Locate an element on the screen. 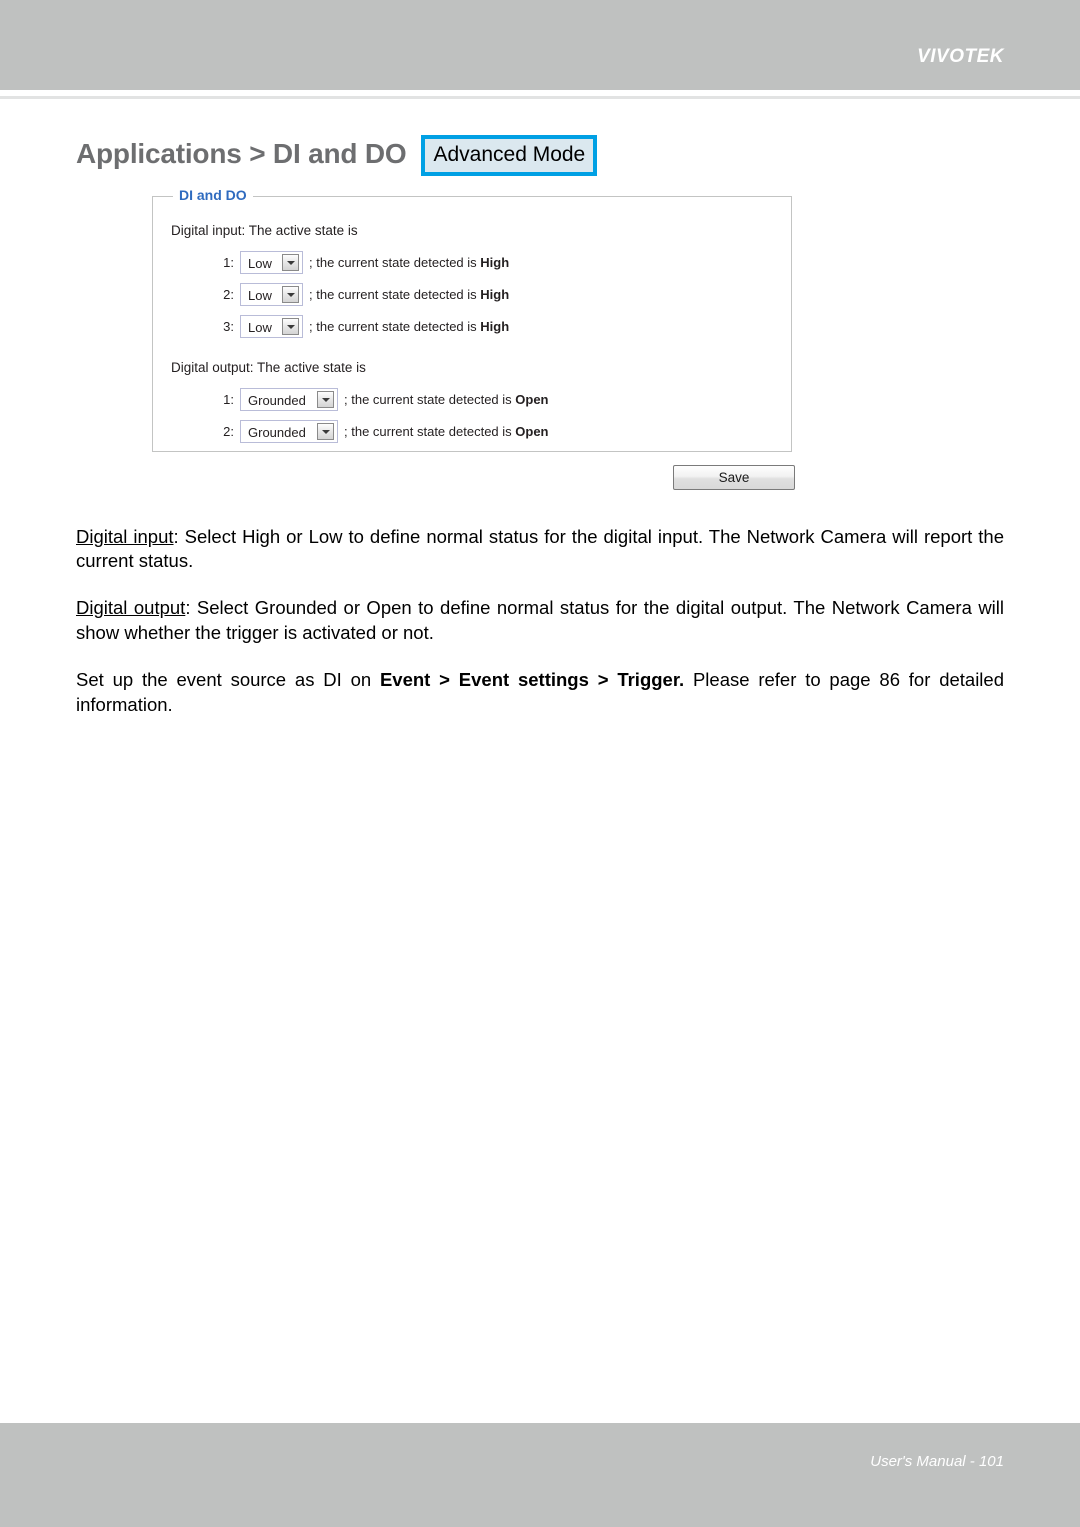  digital-input-2-select: Low is located at coordinates (271, 294).